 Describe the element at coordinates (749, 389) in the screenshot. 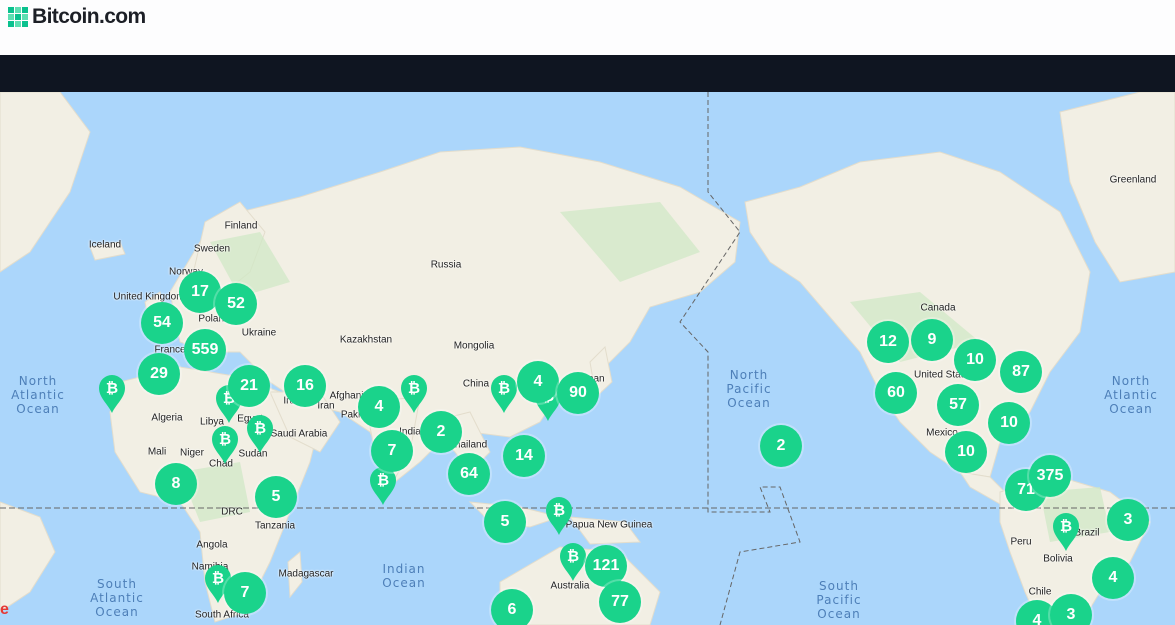

I see `ocean-label: North Pacific Ocean` at that location.